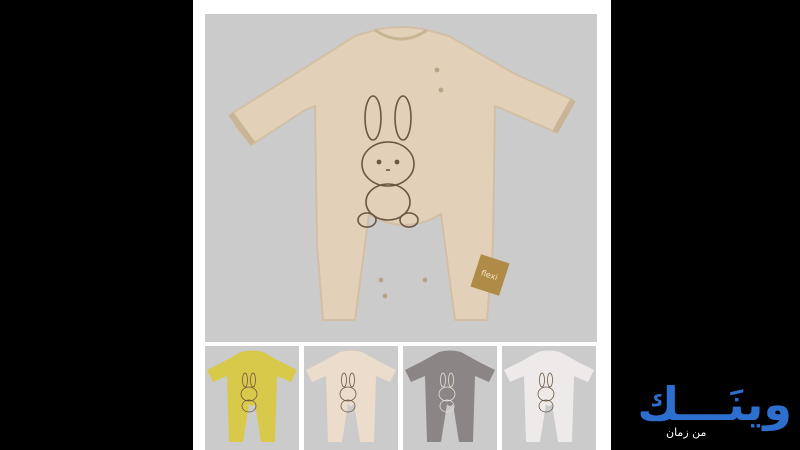 The width and height of the screenshot is (800, 450). What do you see at coordinates (252, 398) in the screenshot?
I see `thumbnail-yellow` at bounding box center [252, 398].